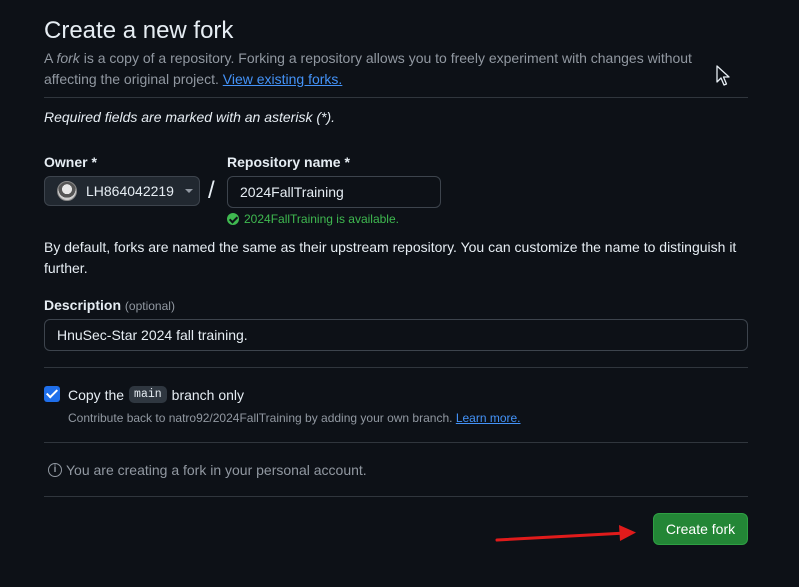 The width and height of the screenshot is (799, 587). I want to click on red-arrow-annotation, so click(565, 533).